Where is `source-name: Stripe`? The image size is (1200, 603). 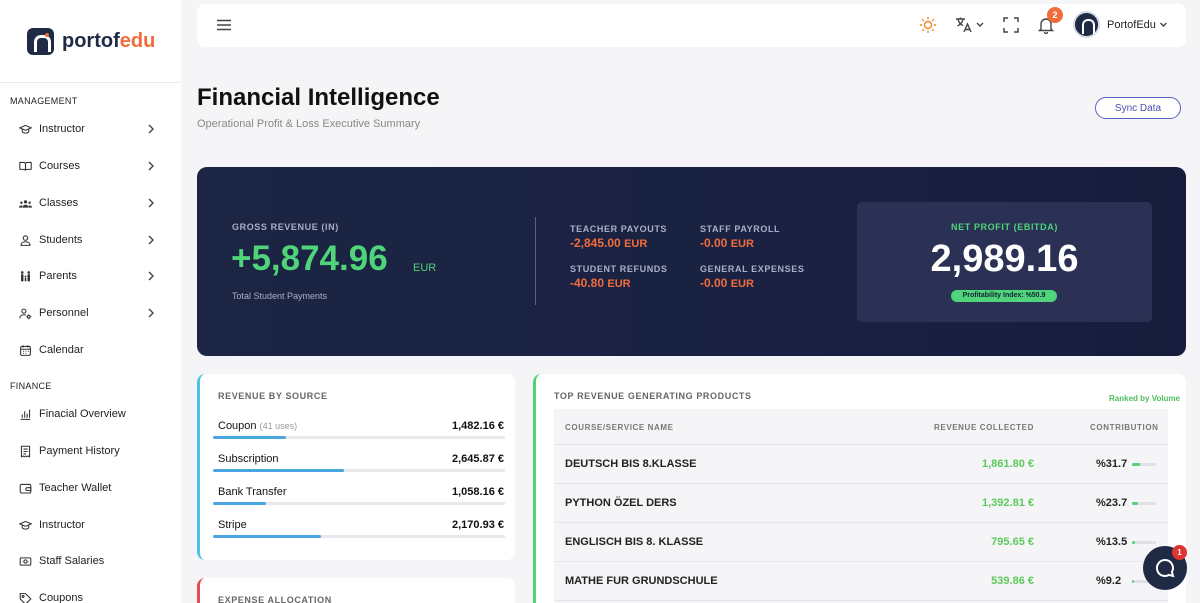 source-name: Stripe is located at coordinates (232, 525).